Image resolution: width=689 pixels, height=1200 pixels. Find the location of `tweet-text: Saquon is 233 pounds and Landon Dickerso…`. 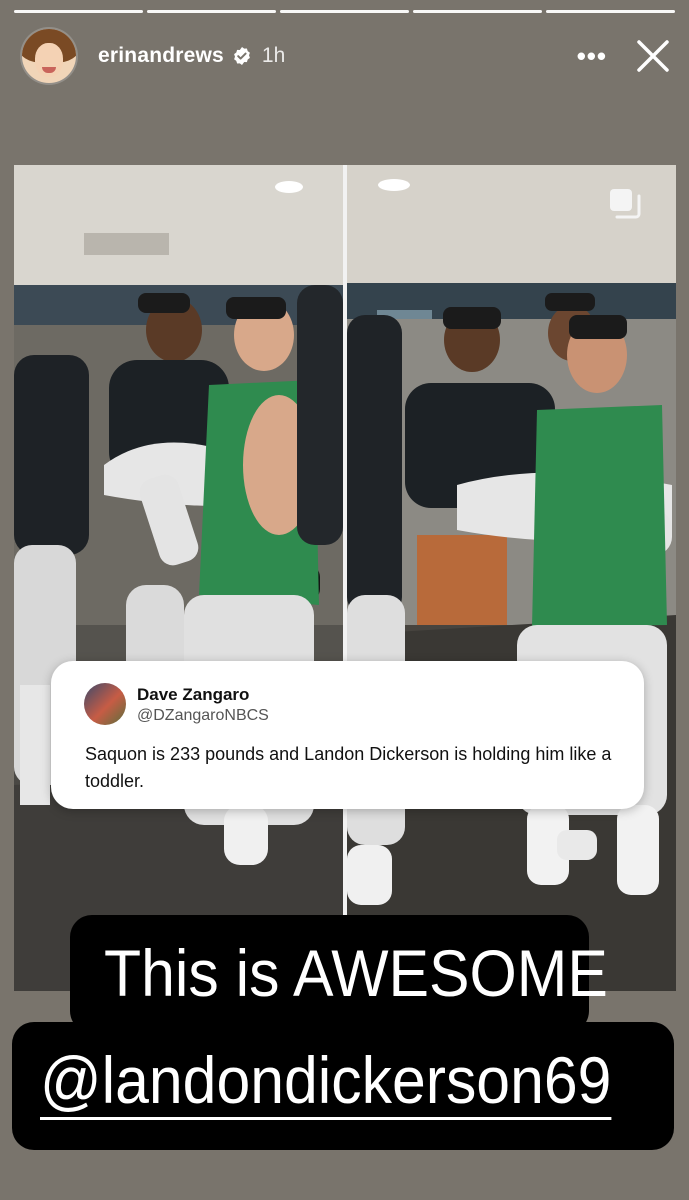

tweet-text: Saquon is 233 pounds and Landon Dickerso… is located at coordinates (348, 767).